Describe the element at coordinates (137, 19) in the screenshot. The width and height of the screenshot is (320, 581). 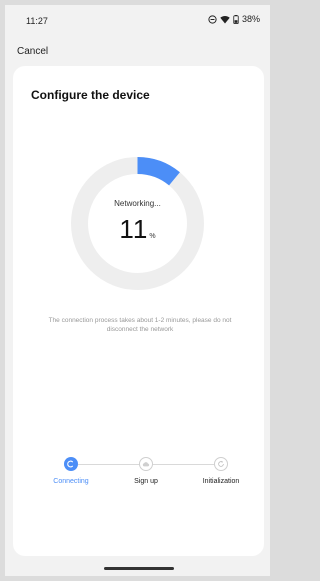
I see `status-bar: 11:27 38%` at that location.